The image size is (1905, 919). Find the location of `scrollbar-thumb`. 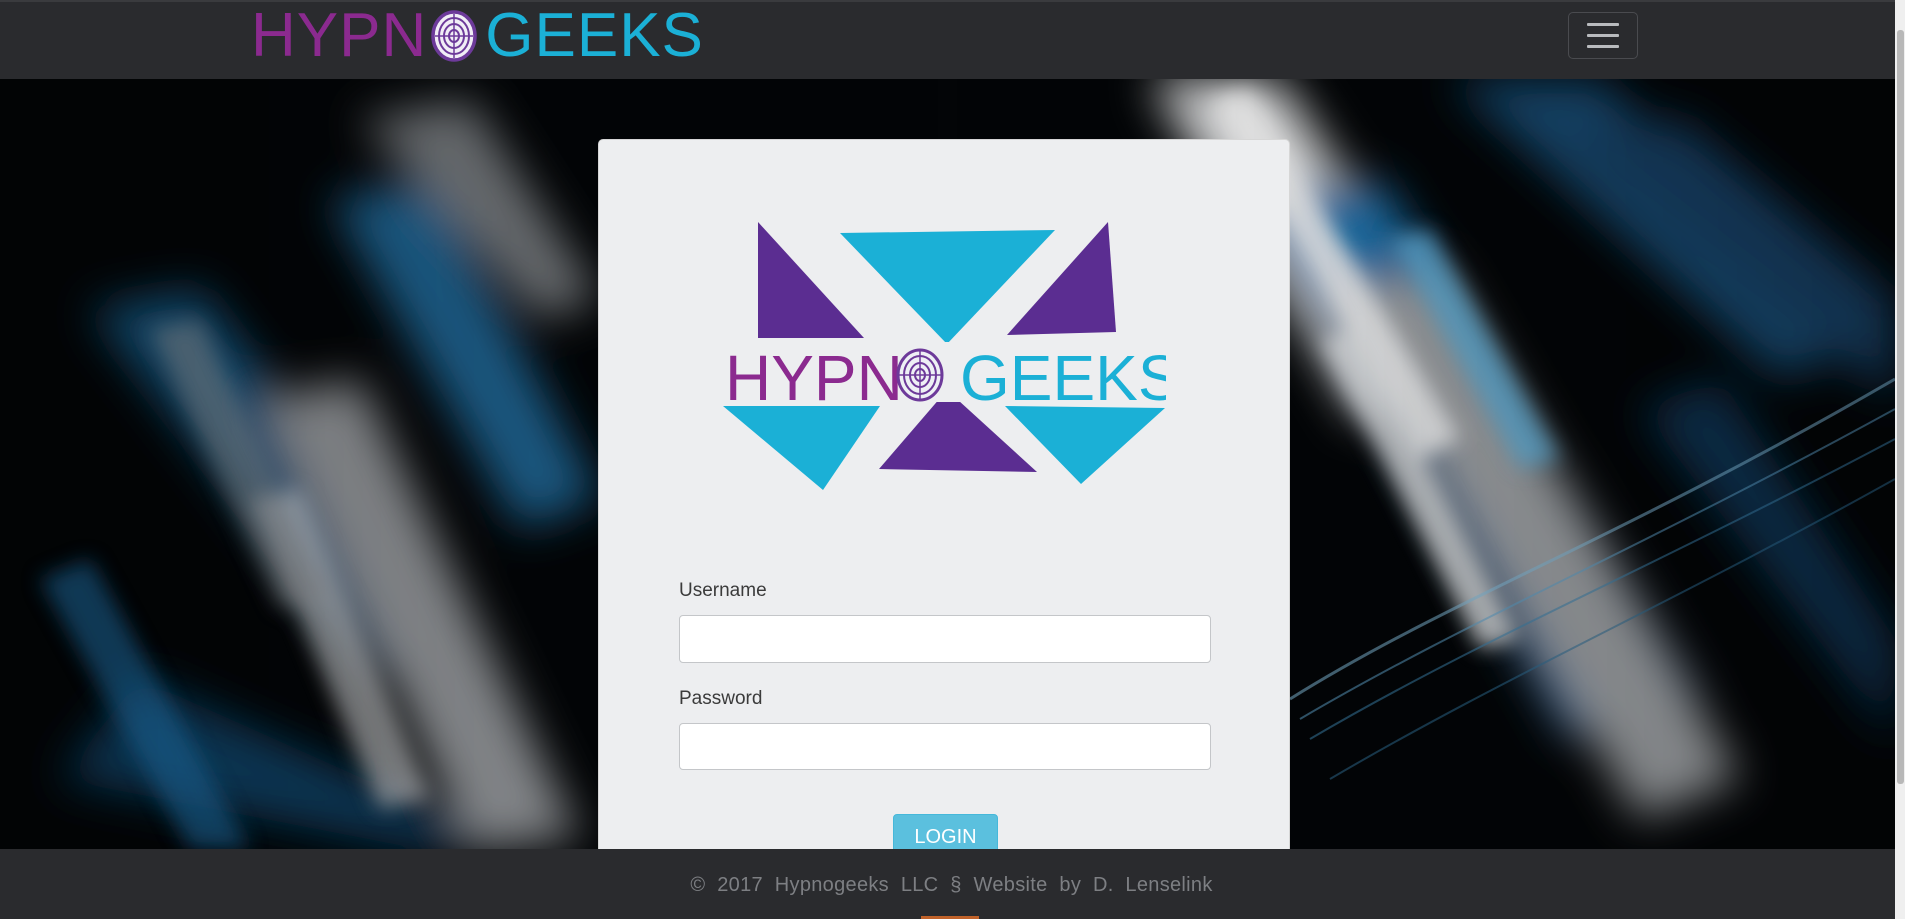

scrollbar-thumb is located at coordinates (1900, 407).